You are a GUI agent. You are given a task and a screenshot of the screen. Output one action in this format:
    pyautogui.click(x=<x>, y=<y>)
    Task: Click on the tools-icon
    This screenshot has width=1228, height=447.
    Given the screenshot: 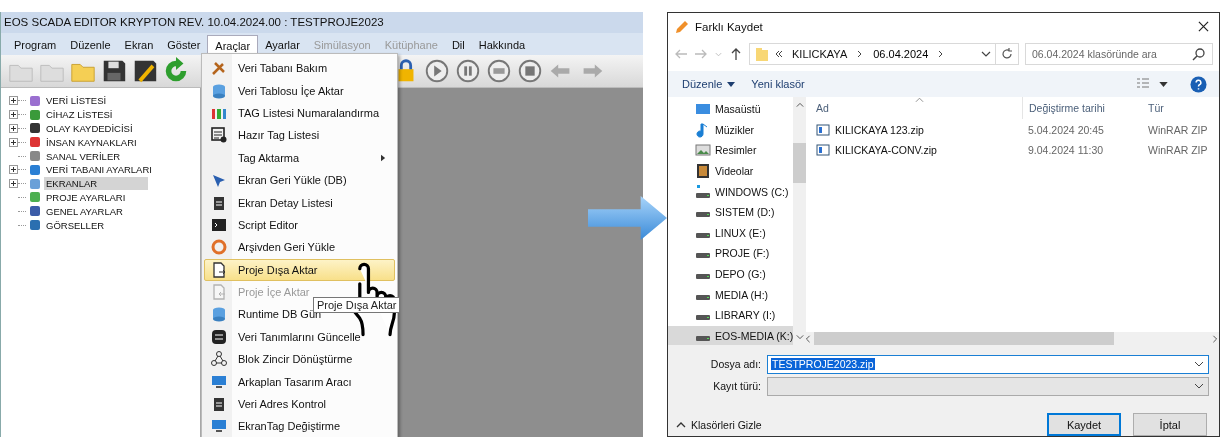 What is the action you would take?
    pyautogui.click(x=219, y=68)
    